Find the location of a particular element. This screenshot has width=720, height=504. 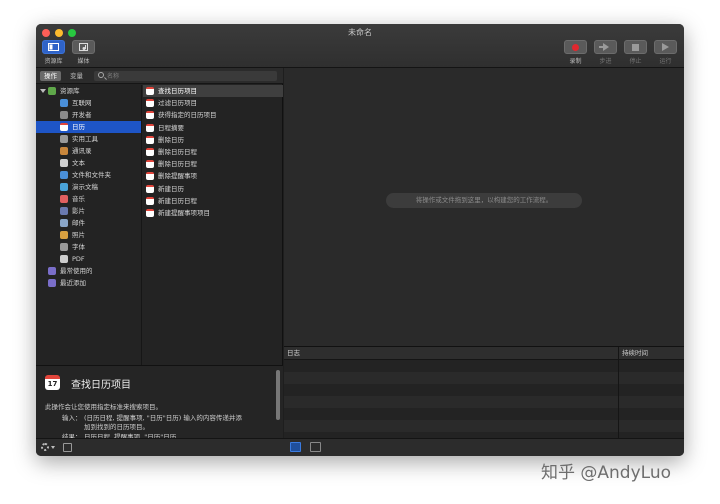

action-item-label: 新建日历日程 is located at coordinates (177, 200).